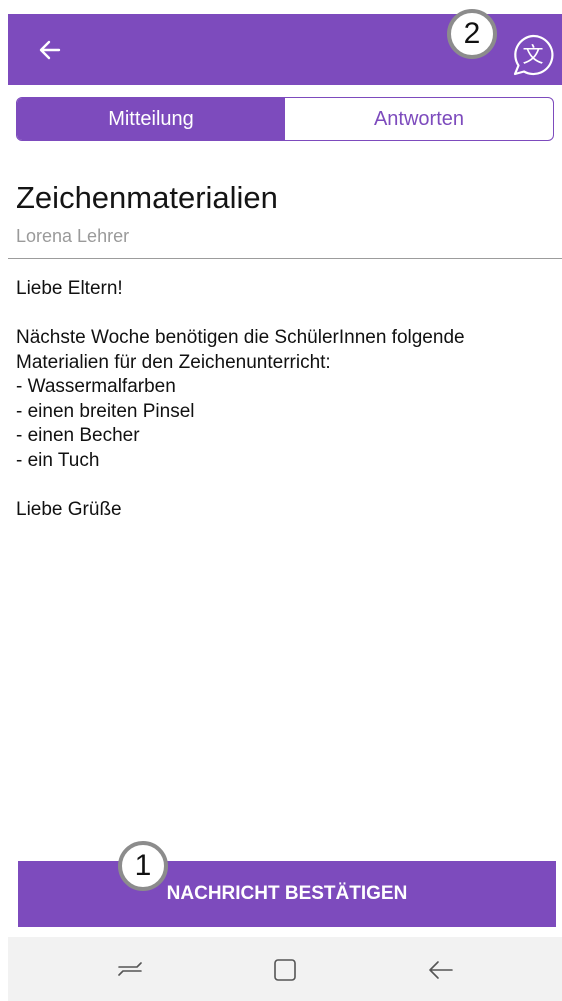  I want to click on callout-number: 1, so click(143, 865).